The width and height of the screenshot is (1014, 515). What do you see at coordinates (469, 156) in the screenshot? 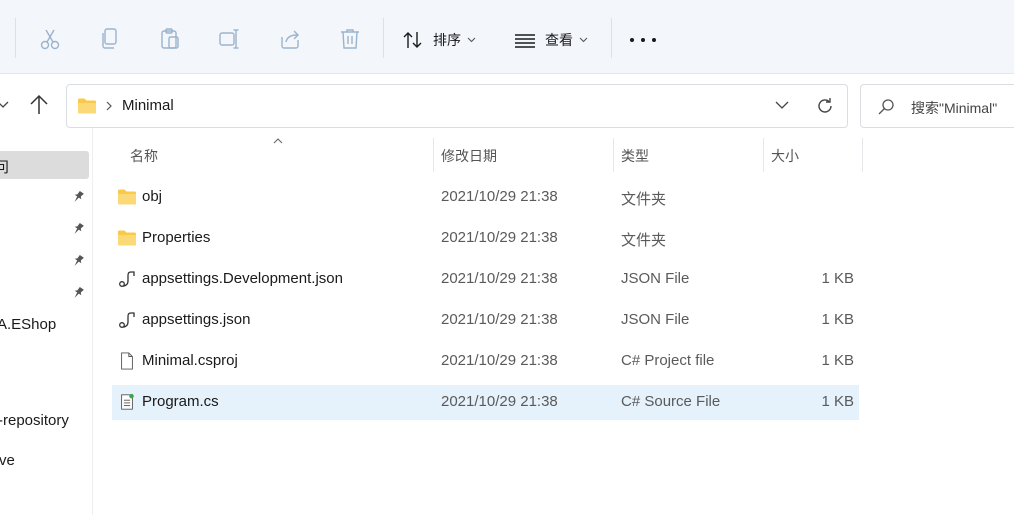
I see `column-header-date: 修改日期` at bounding box center [469, 156].